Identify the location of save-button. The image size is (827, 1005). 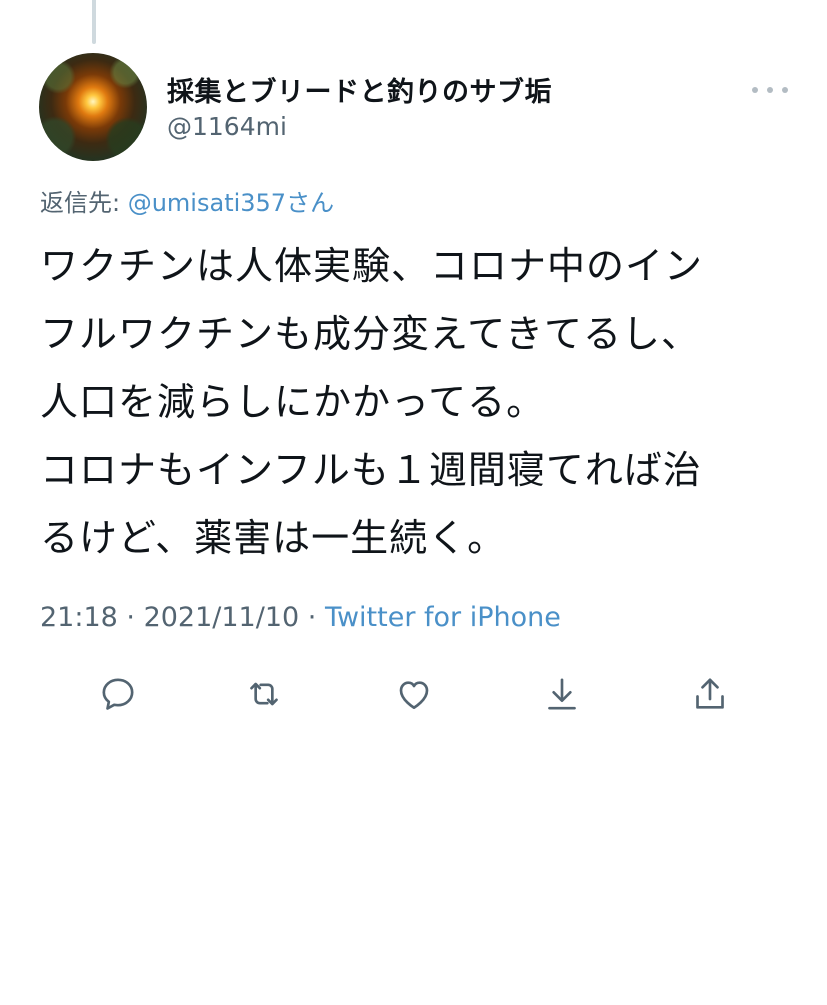
(562, 694).